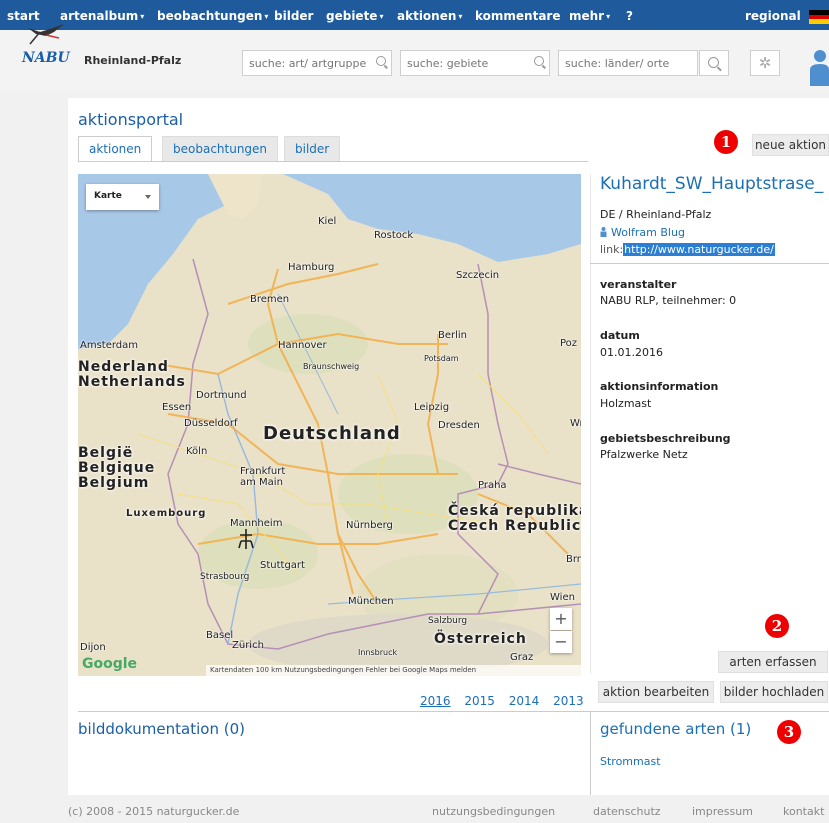 Image resolution: width=829 pixels, height=823 pixels. I want to click on map-city-poz: Poz, so click(569, 343).